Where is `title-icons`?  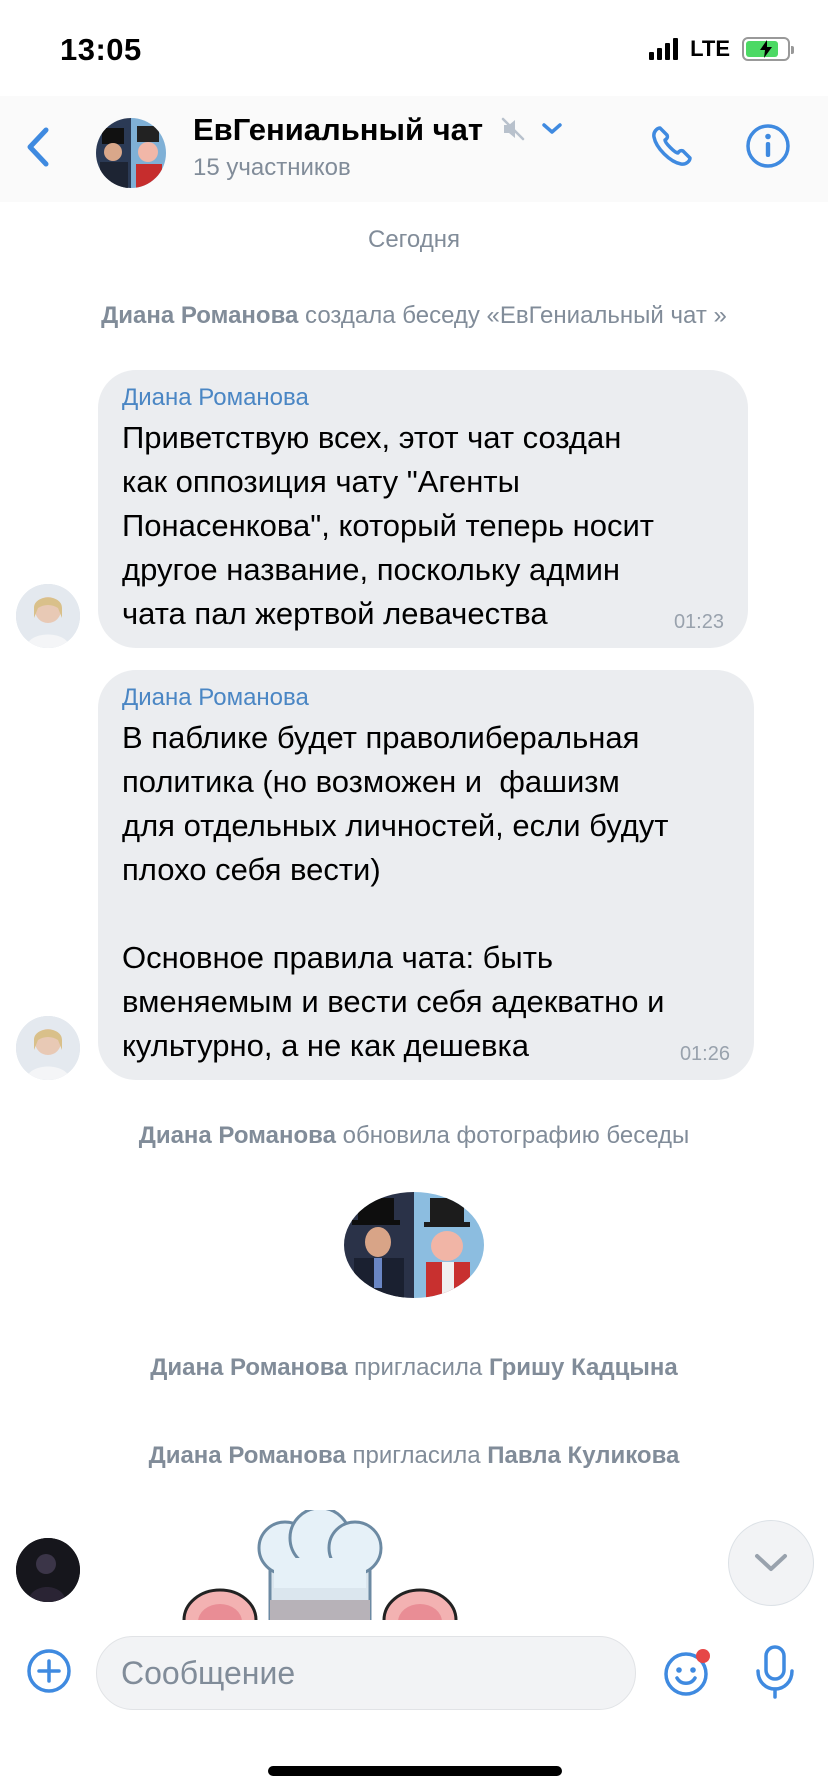 title-icons is located at coordinates (532, 129).